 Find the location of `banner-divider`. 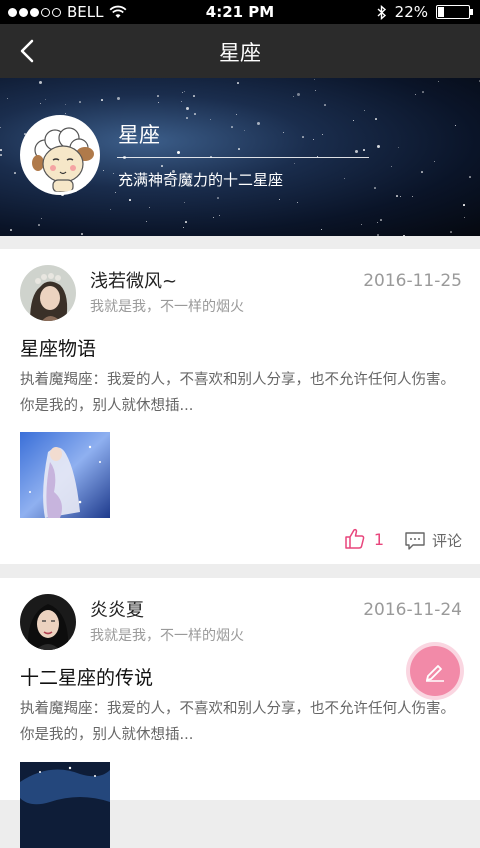

banner-divider is located at coordinates (243, 157).